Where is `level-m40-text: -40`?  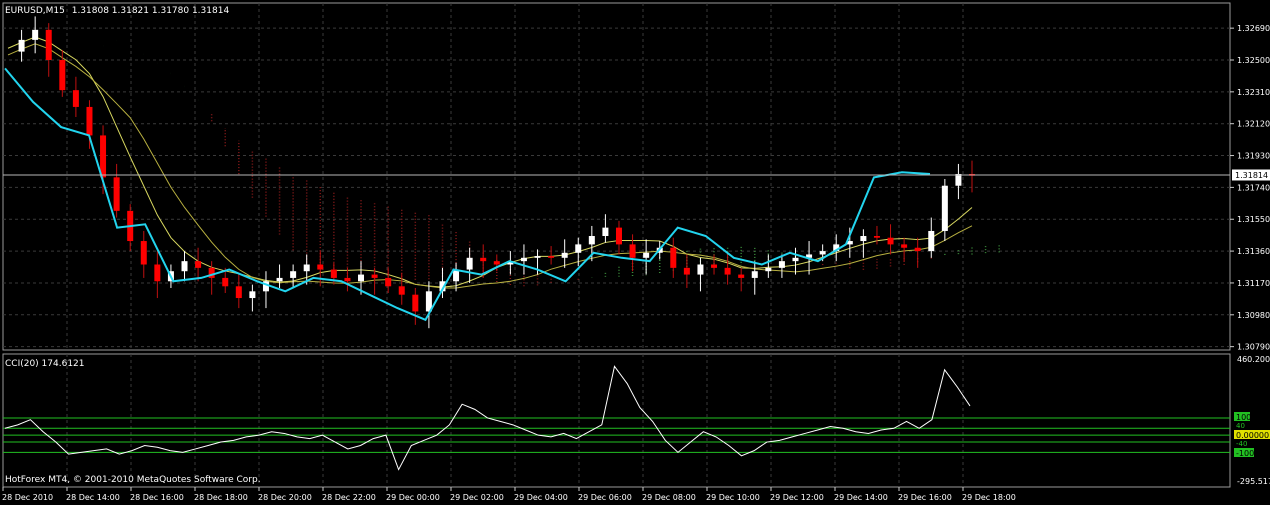 level-m40-text: -40 is located at coordinates (1241, 444).